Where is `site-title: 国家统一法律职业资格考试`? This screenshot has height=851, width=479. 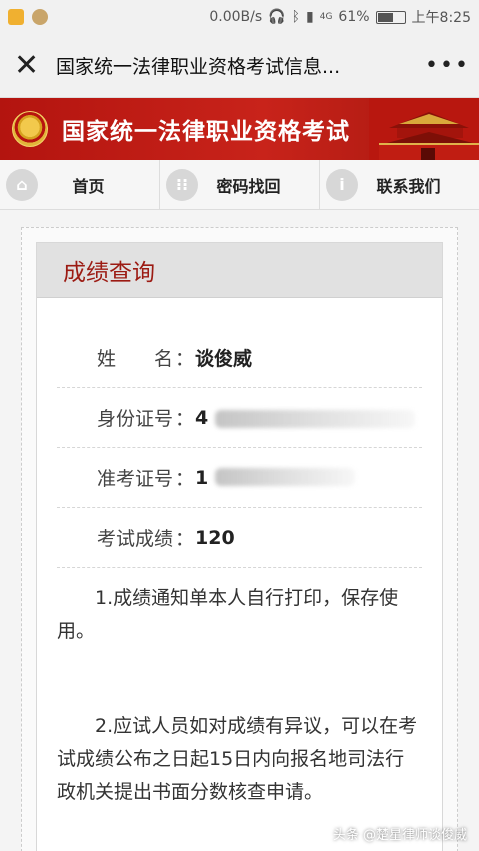
site-title: 国家统一法律职业资格考试 is located at coordinates (206, 132).